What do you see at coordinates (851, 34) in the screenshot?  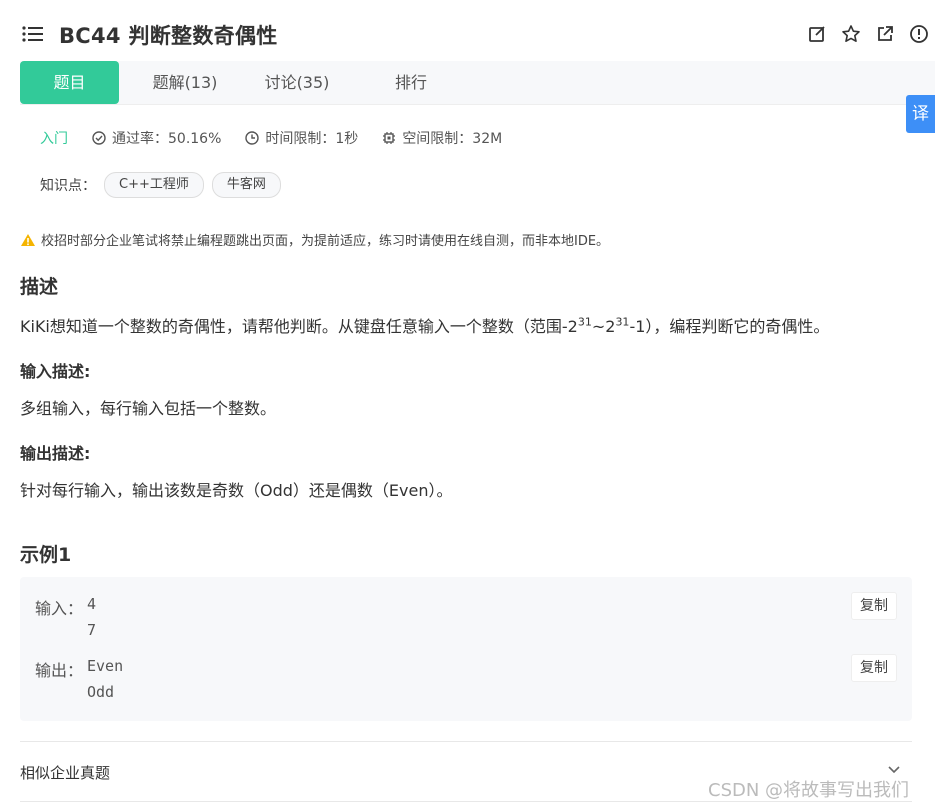 I see `star-icon` at bounding box center [851, 34].